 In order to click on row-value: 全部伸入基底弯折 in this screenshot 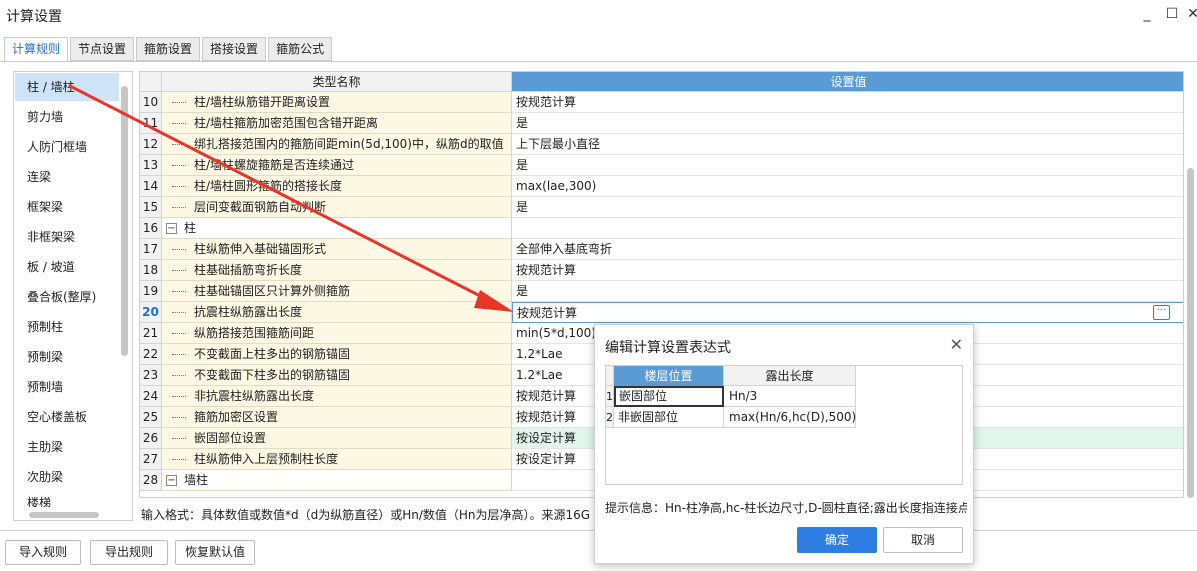, I will do `click(847, 249)`.